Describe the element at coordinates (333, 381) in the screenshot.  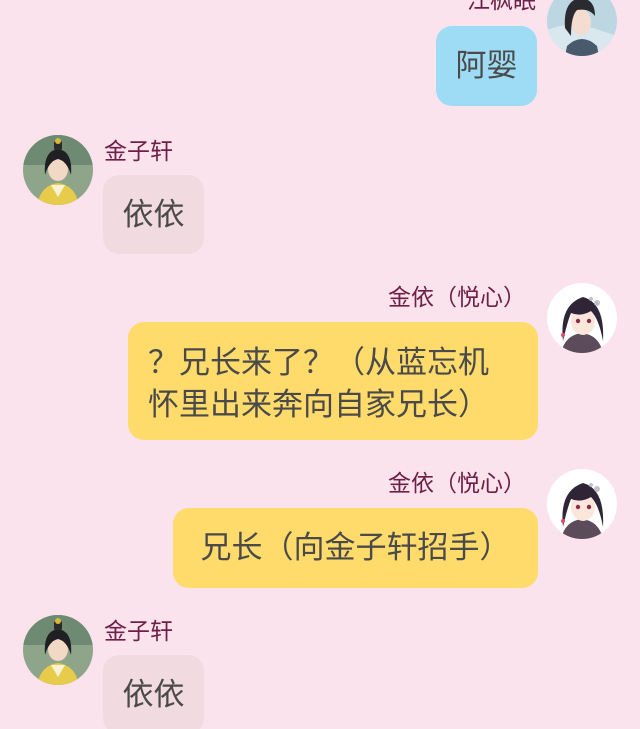
I see `message-bubble: ？兄长来了？（从蓝忘机怀里出来奔向自家兄长）` at that location.